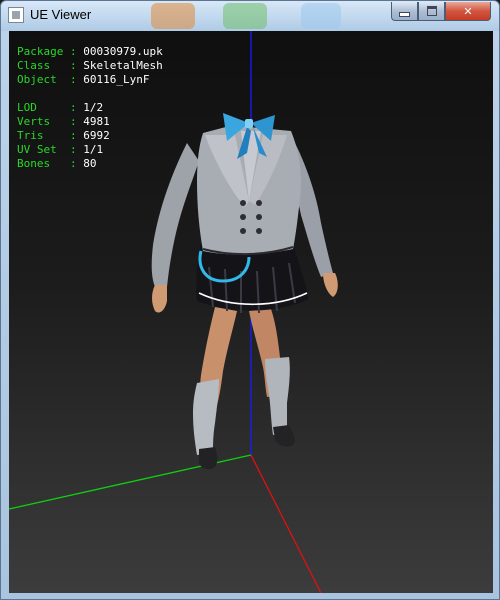  I want to click on taskbar-reflection-orange, so click(173, 16).